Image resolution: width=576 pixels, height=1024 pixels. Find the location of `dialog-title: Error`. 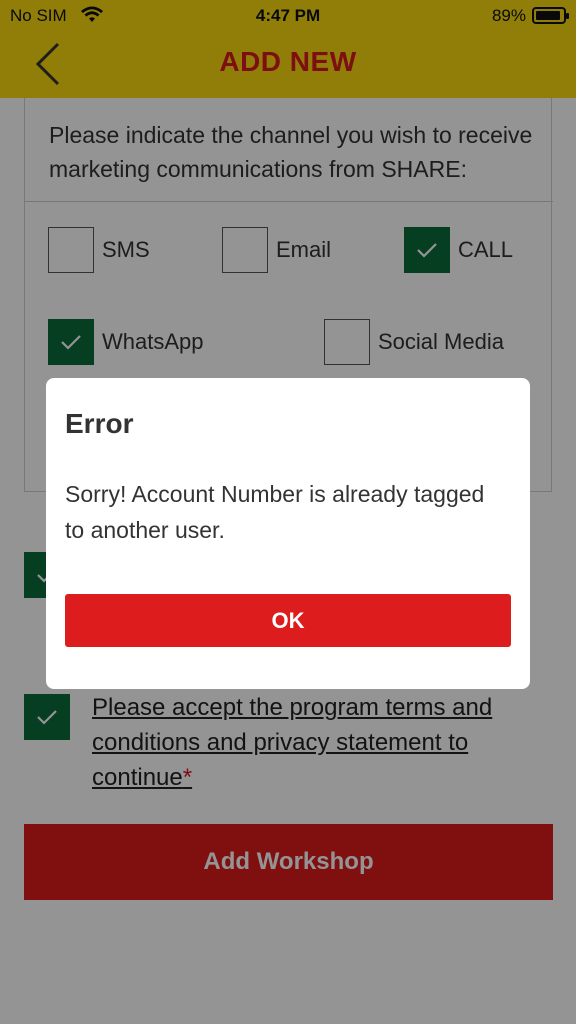

dialog-title: Error is located at coordinates (99, 423).